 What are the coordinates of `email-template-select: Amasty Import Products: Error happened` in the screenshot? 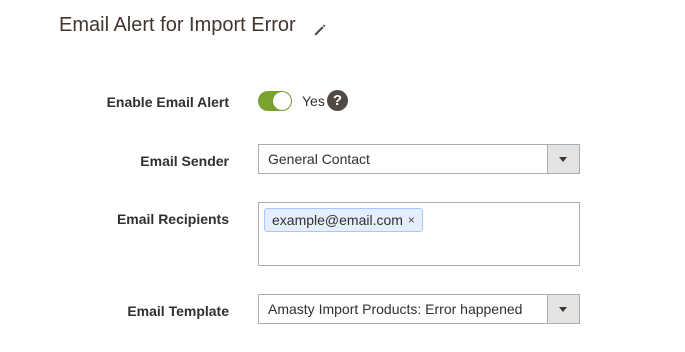 It's located at (419, 309).